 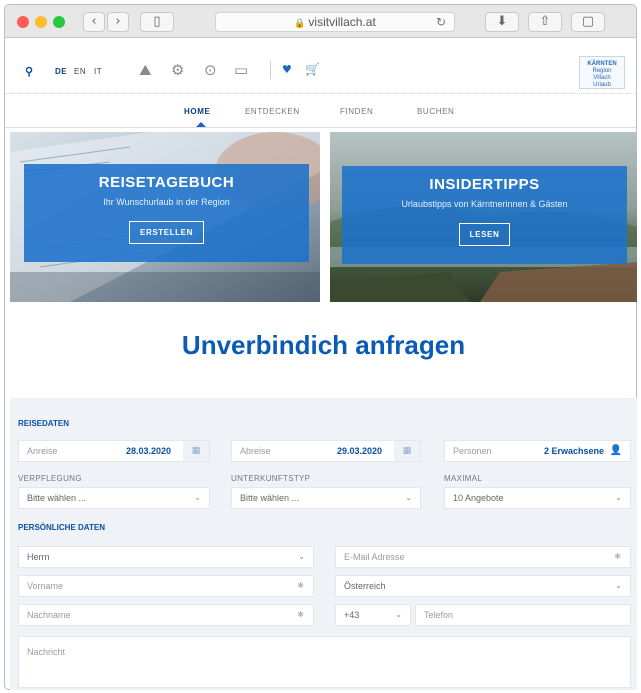 I want to click on tabs-icon: ▢, so click(x=588, y=21).